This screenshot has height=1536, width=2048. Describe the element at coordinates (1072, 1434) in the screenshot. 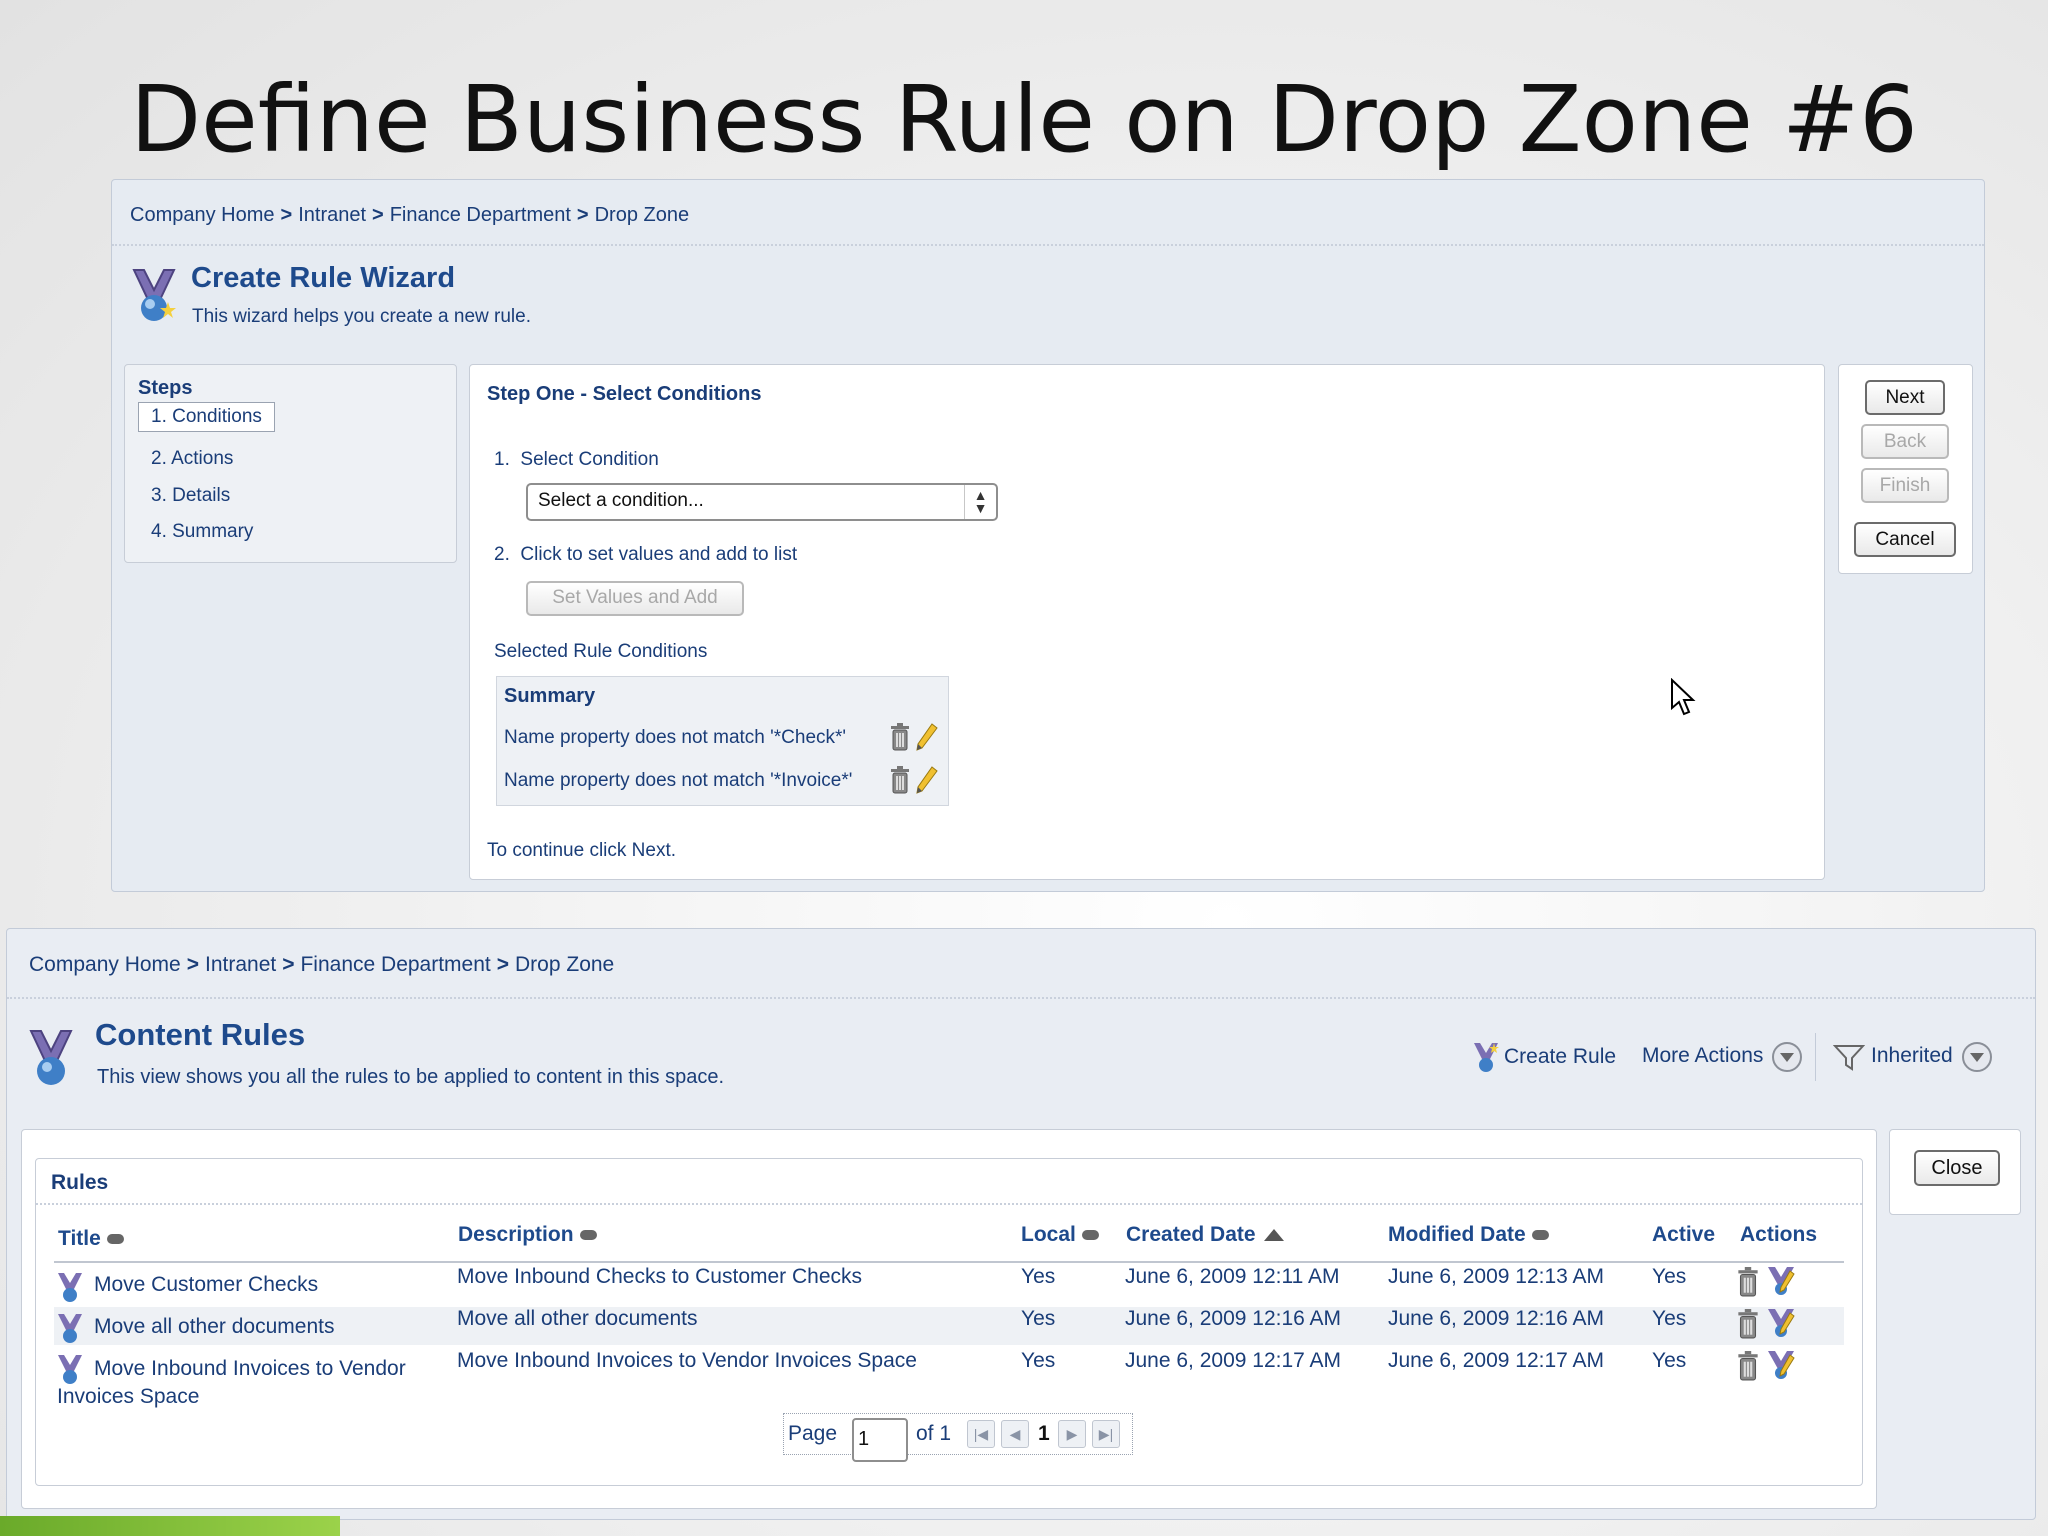

I see `next-page-icon: ▶` at that location.